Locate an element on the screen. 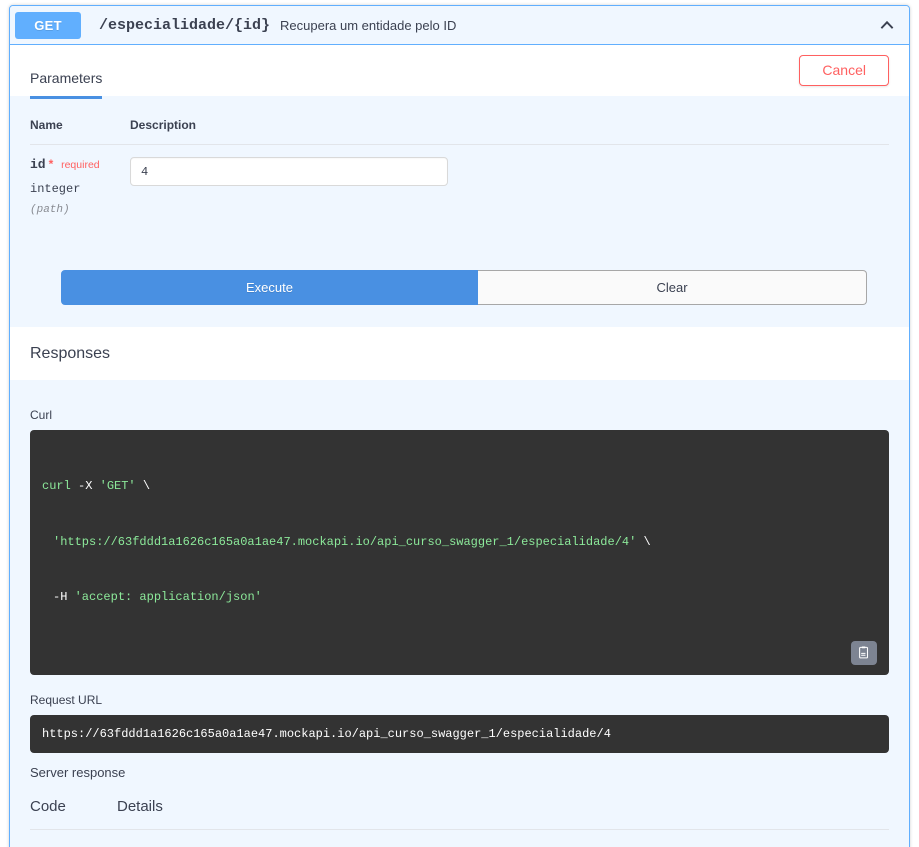 The height and width of the screenshot is (847, 919). parameters-header-row: Name Description is located at coordinates (459, 120).